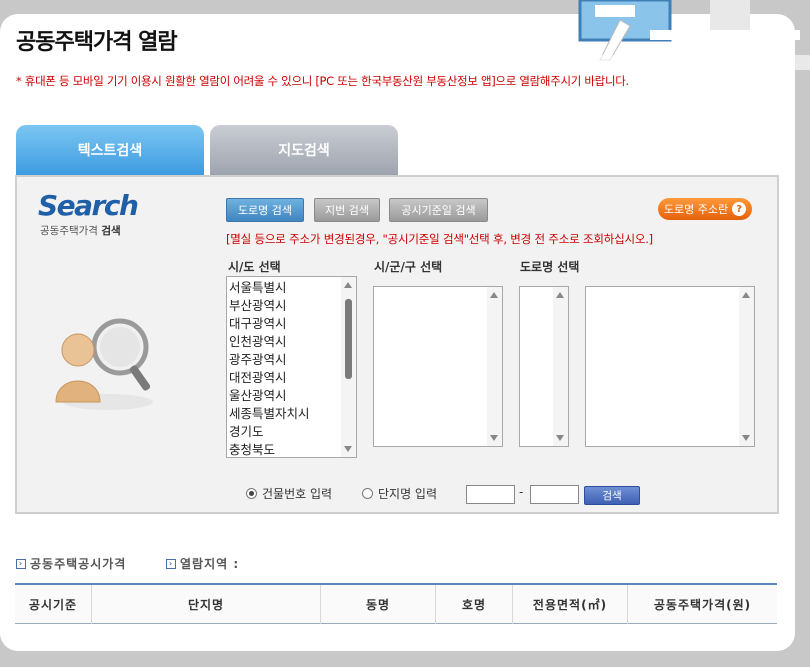 The width and height of the screenshot is (810, 667). Describe the element at coordinates (251, 493) in the screenshot. I see `radio-checked-icon` at that location.